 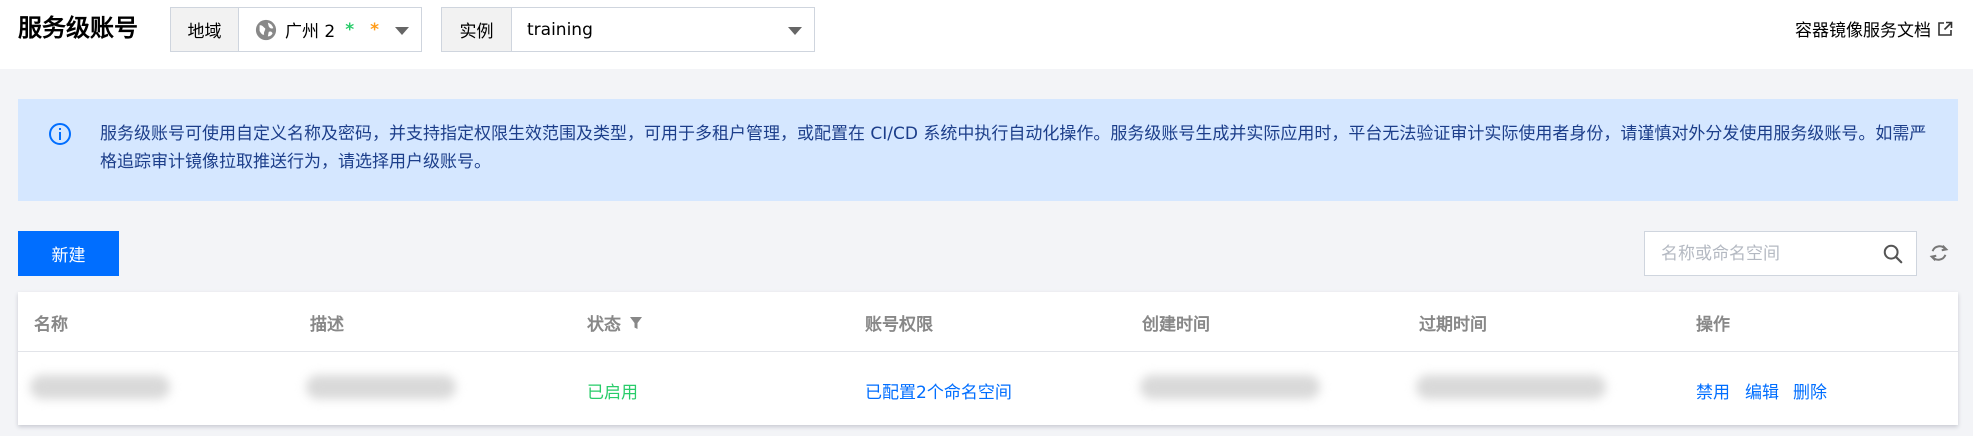 What do you see at coordinates (1230, 387) in the screenshot?
I see `redacted-created-time` at bounding box center [1230, 387].